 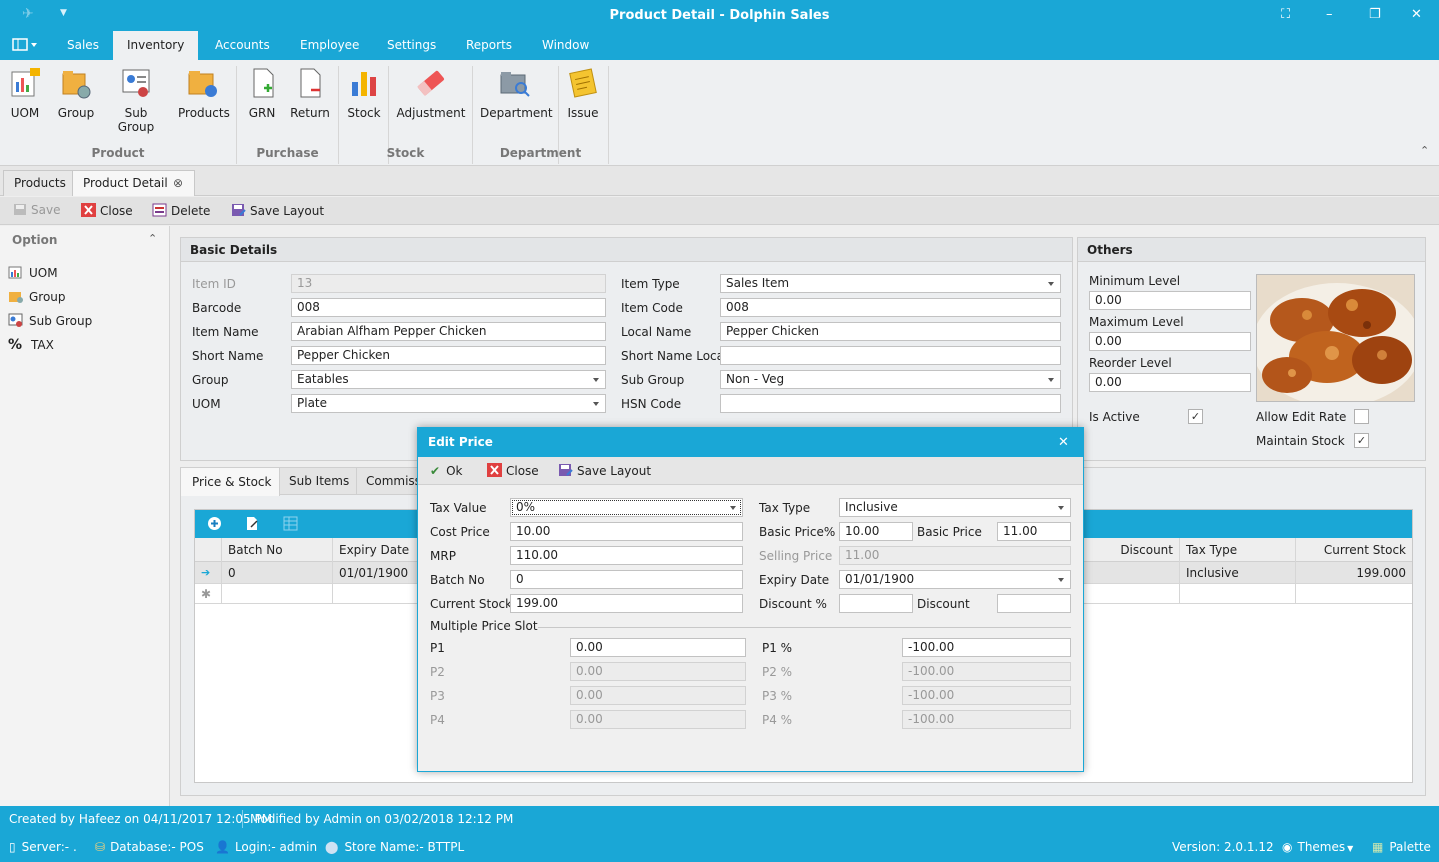 I want to click on cell-current-stock: 199.000, so click(x=1354, y=573).